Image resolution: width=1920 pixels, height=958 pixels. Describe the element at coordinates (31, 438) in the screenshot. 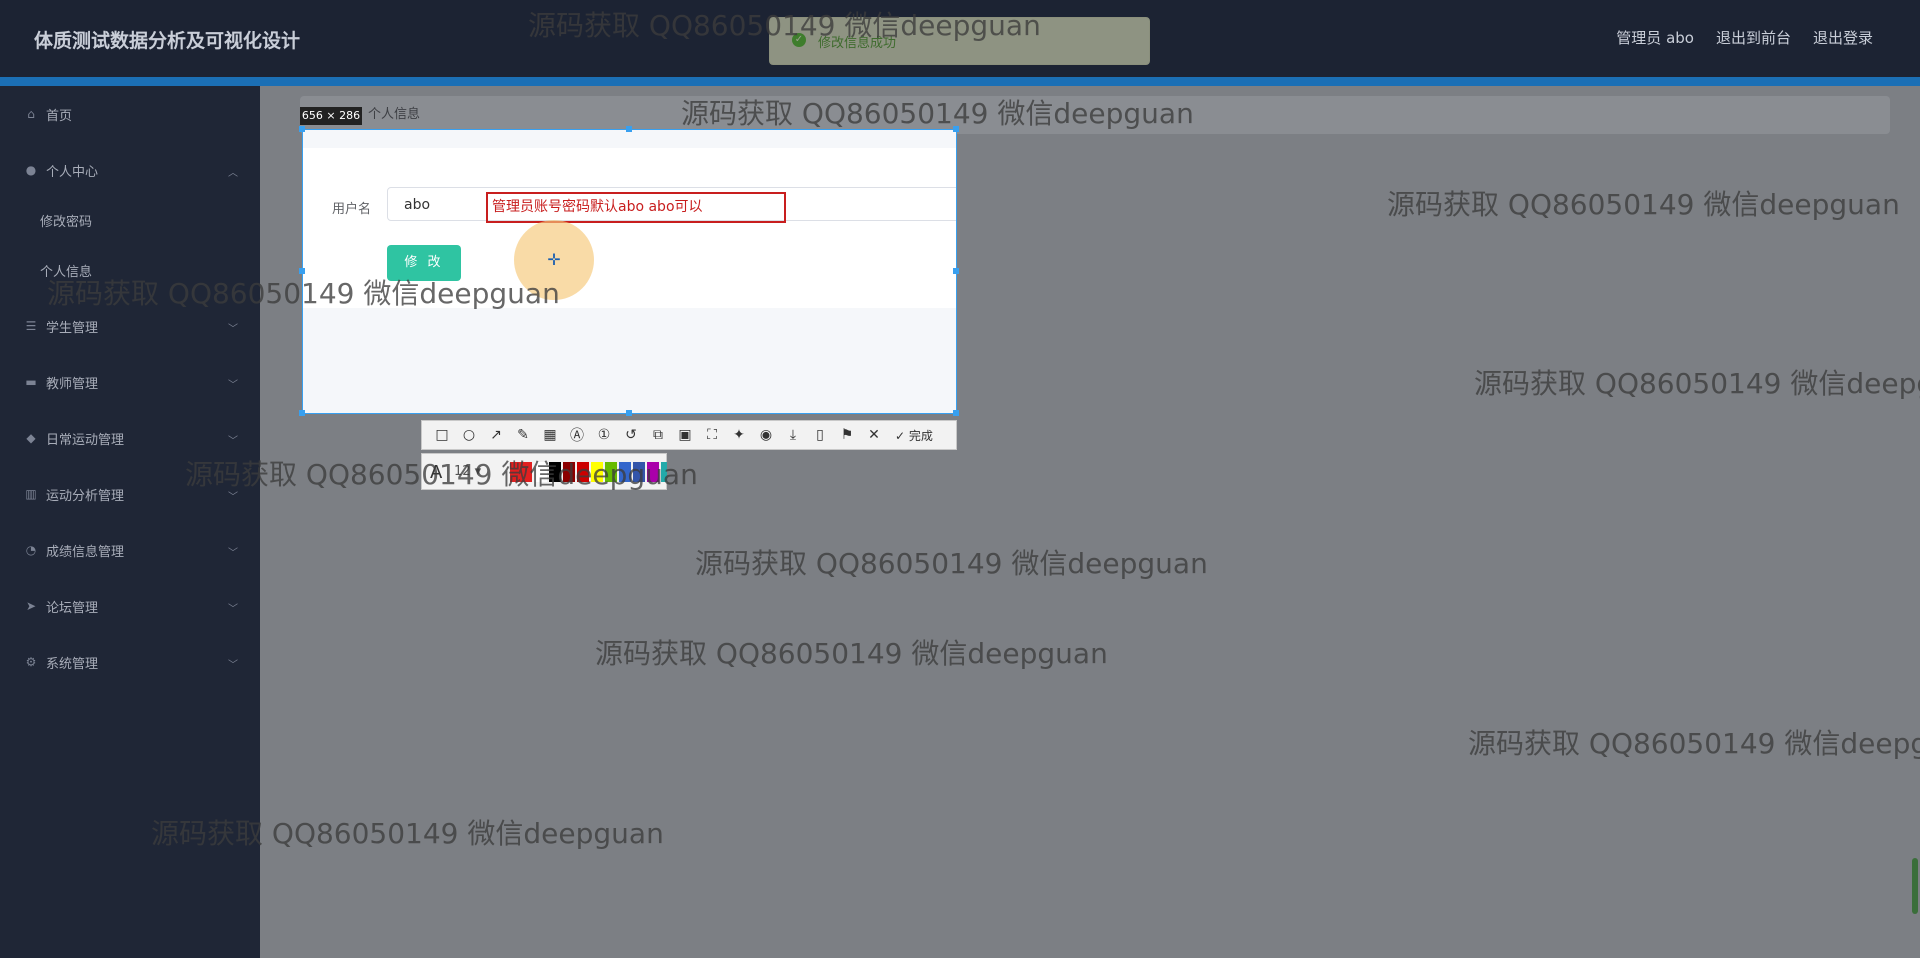

I see `location-icon: ◆` at that location.